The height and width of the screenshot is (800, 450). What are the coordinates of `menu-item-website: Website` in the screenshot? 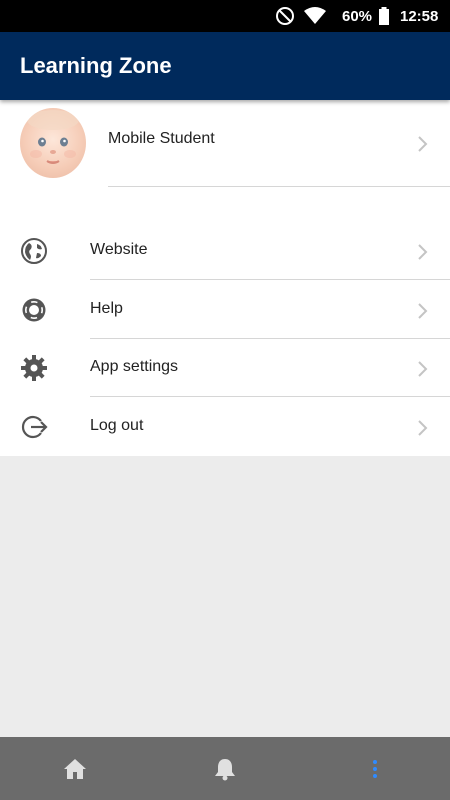 It's located at (225, 251).